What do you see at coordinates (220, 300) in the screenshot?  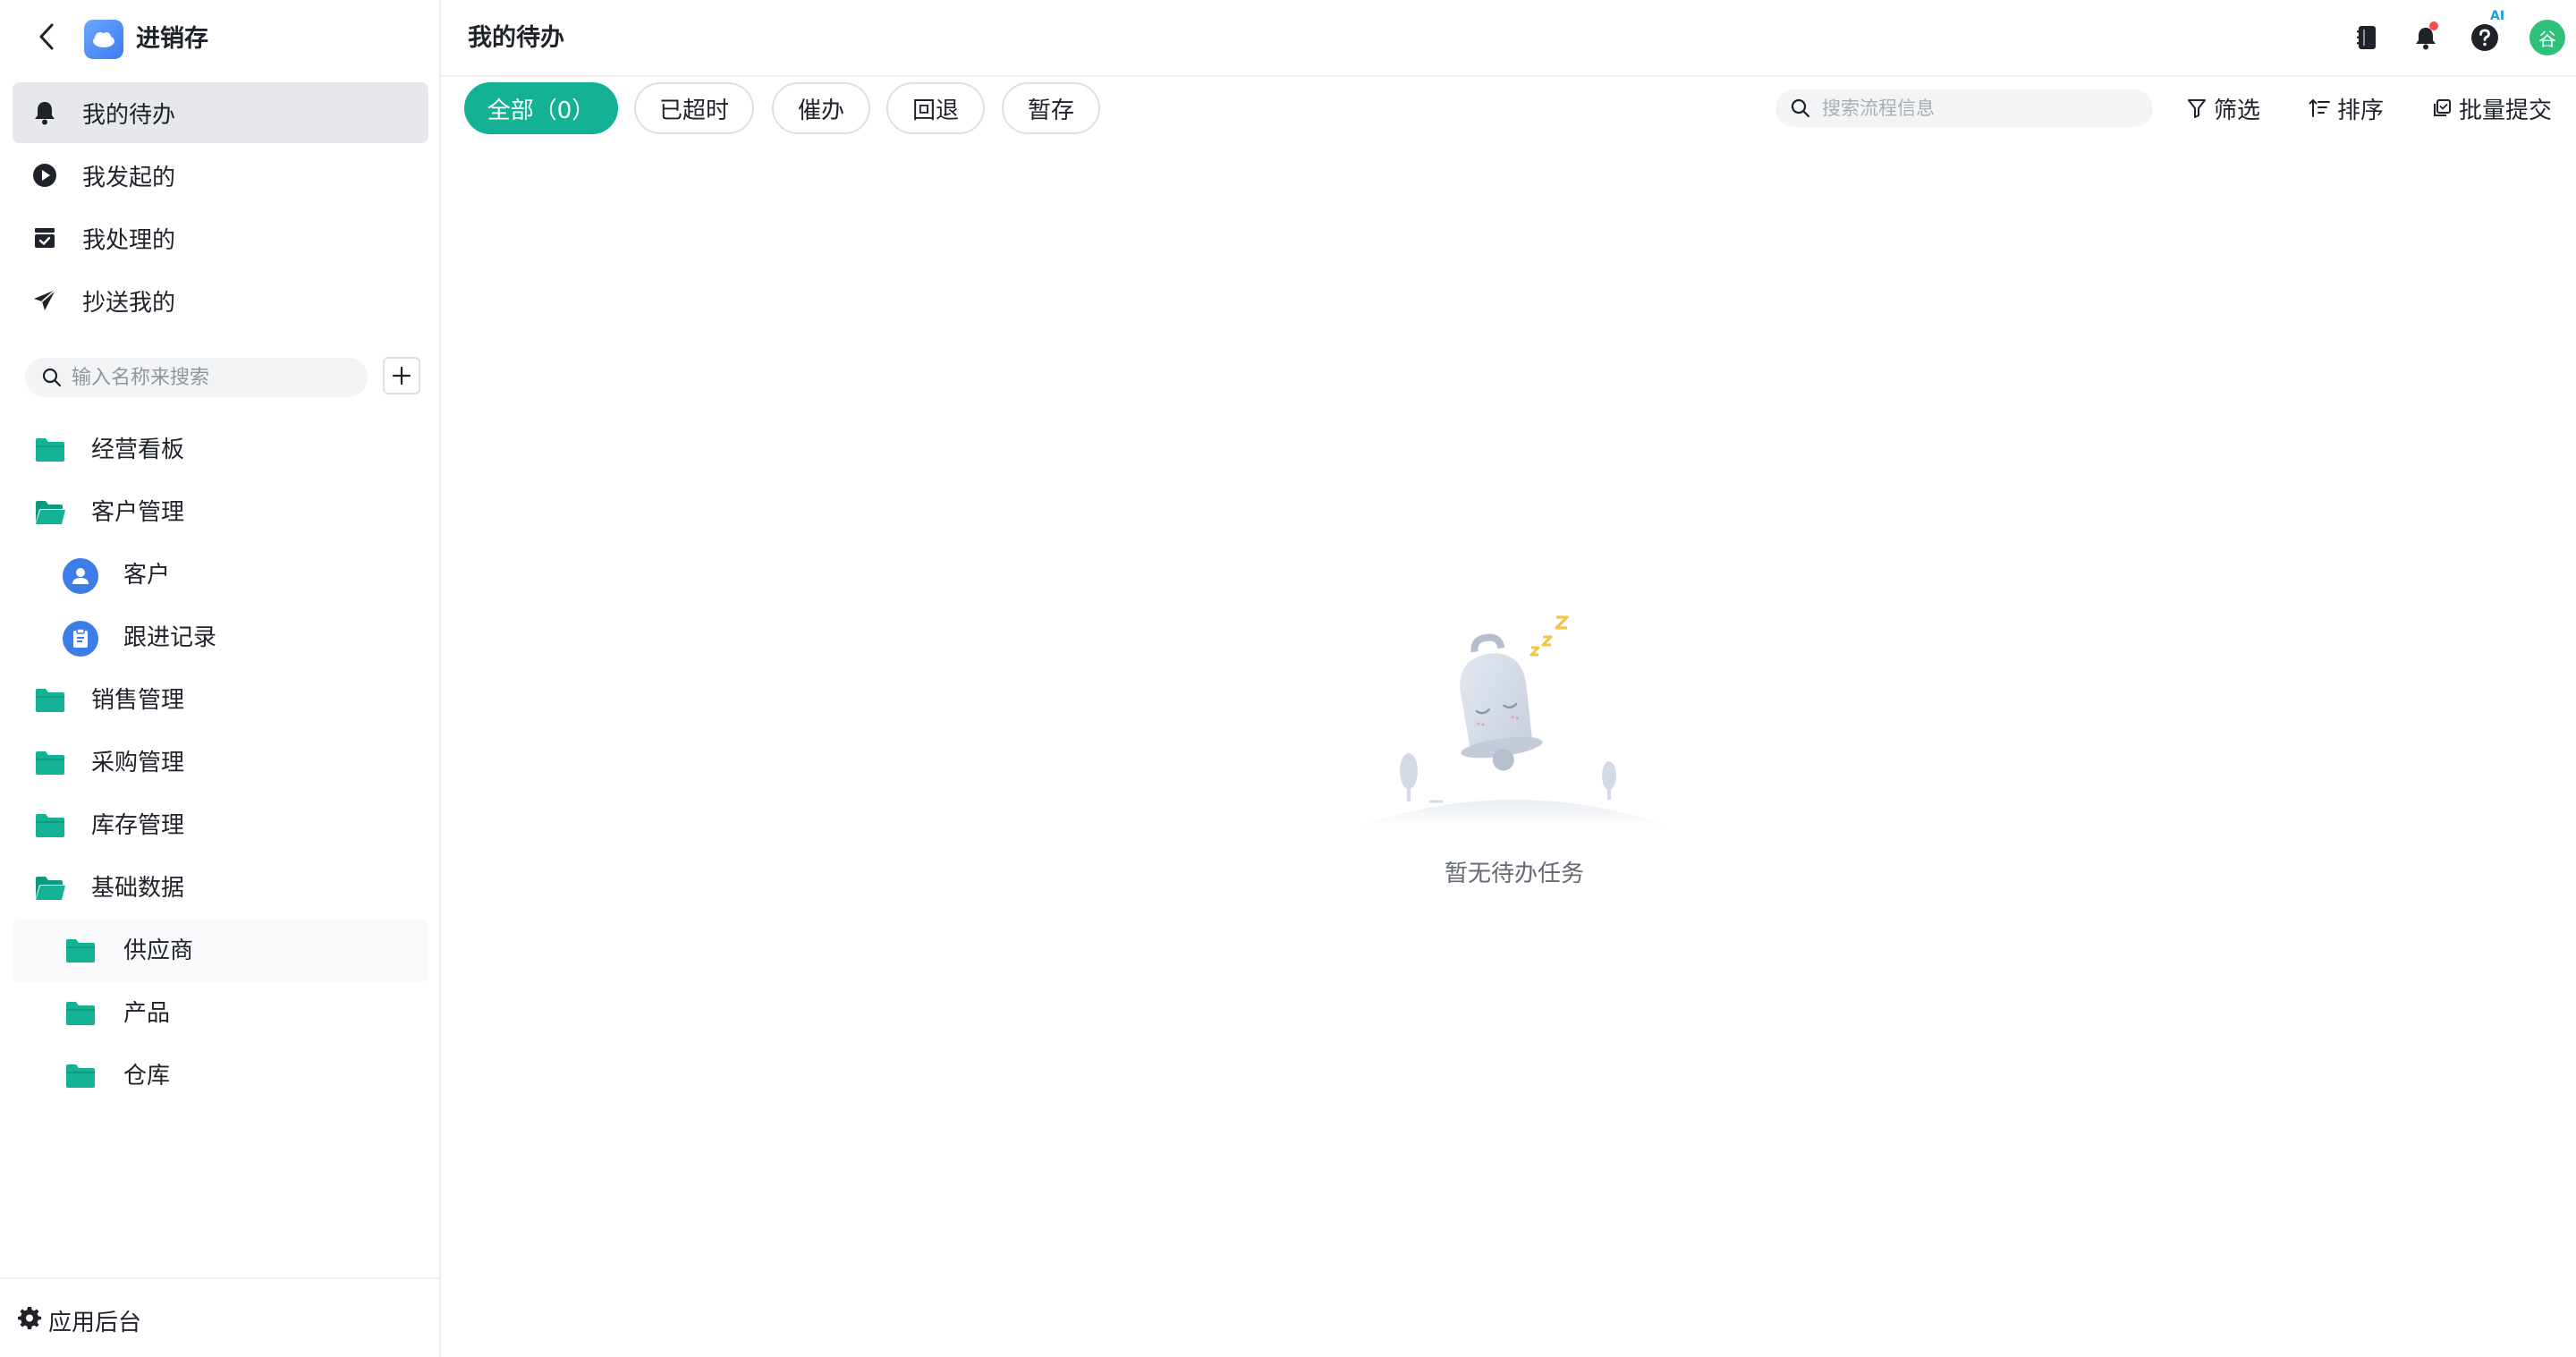 I see `nav-item-cc: 抄送我的` at bounding box center [220, 300].